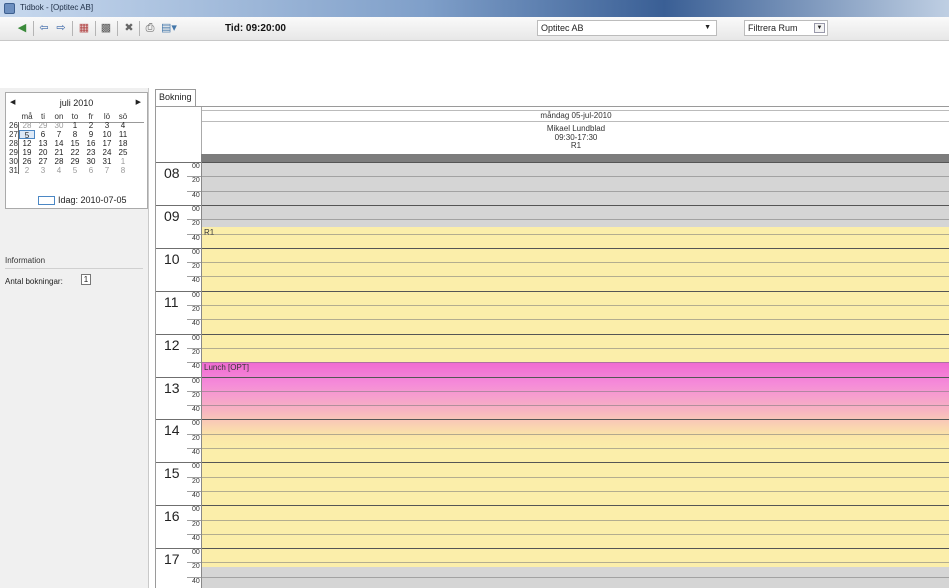  What do you see at coordinates (138, 102) in the screenshot?
I see `next-month-icon: ▶` at bounding box center [138, 102].